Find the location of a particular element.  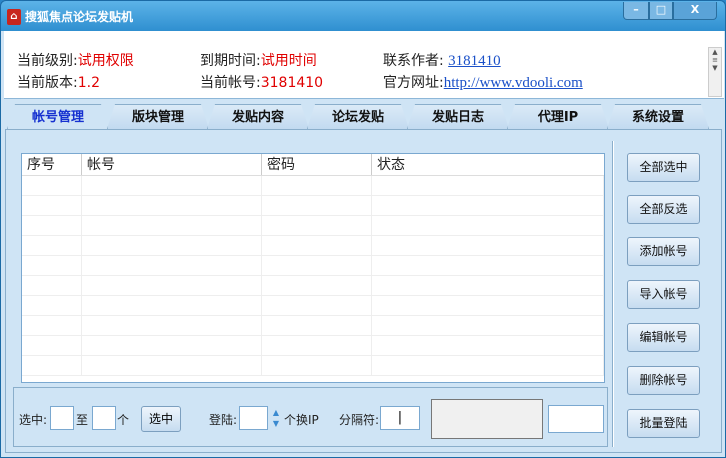

tab-post-log: 发贴日志 is located at coordinates (458, 116).